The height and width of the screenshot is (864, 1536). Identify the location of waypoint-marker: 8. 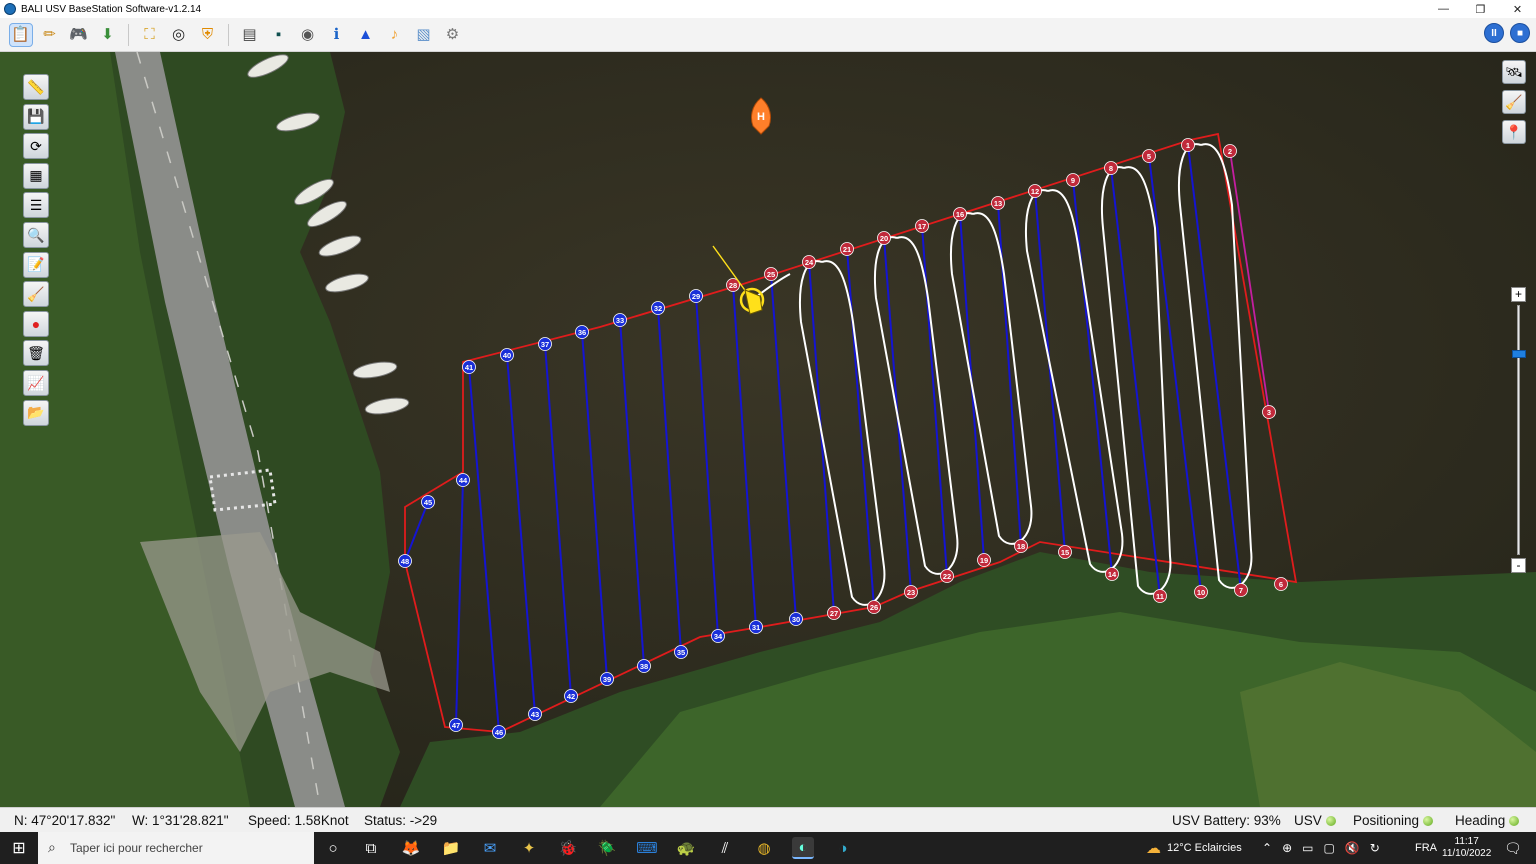
(1111, 168).